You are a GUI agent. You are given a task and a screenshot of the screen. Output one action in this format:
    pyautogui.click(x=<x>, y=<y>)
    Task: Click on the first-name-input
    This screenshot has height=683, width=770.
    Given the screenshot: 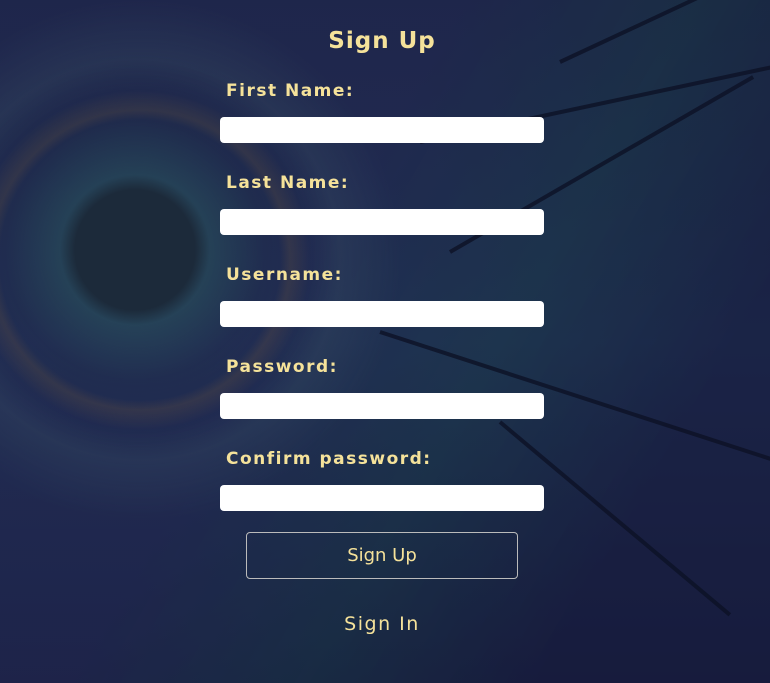 What is the action you would take?
    pyautogui.click(x=382, y=130)
    